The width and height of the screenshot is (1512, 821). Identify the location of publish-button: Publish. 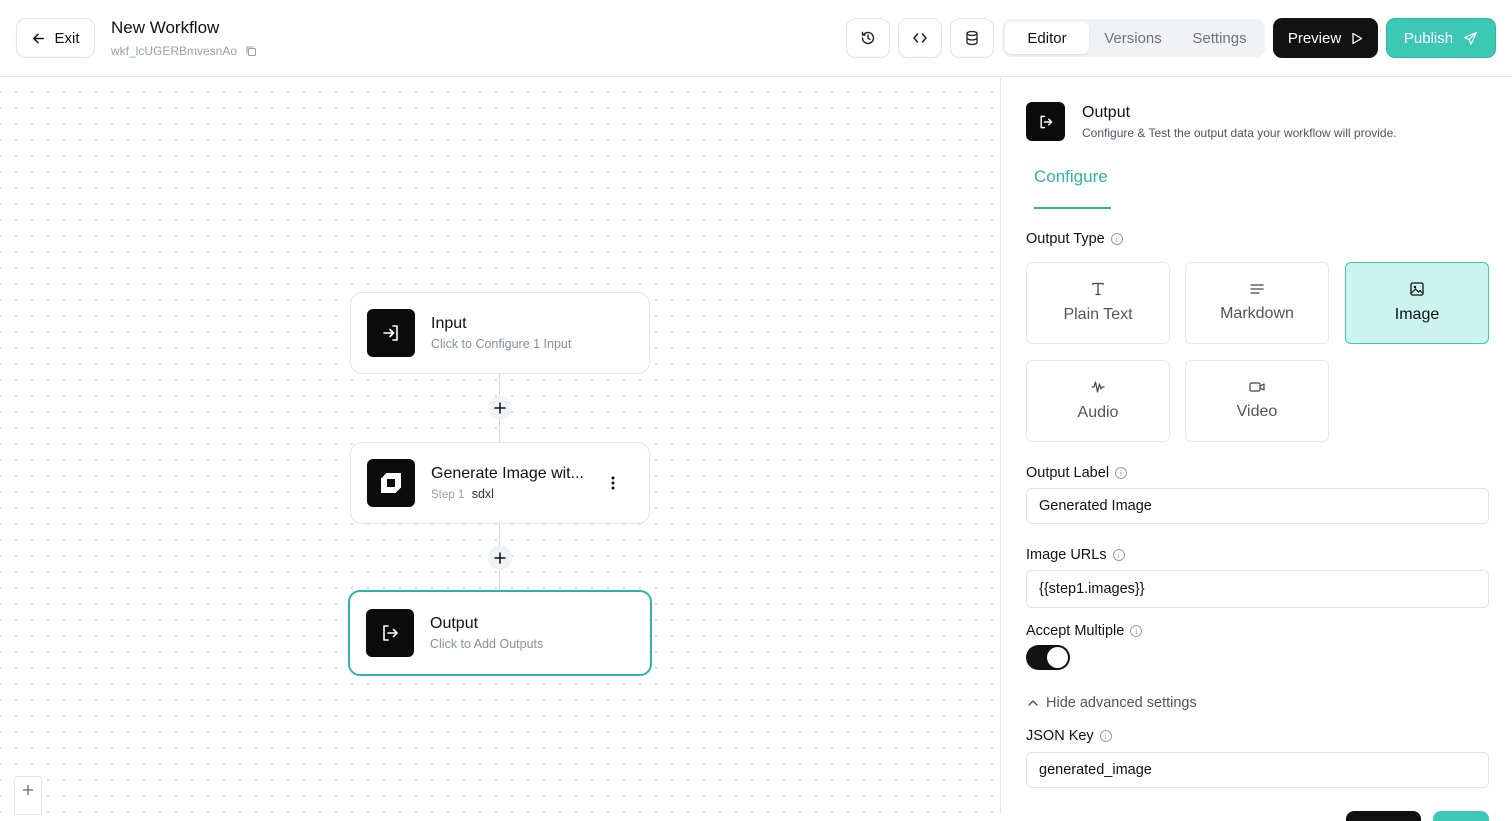
(1441, 38).